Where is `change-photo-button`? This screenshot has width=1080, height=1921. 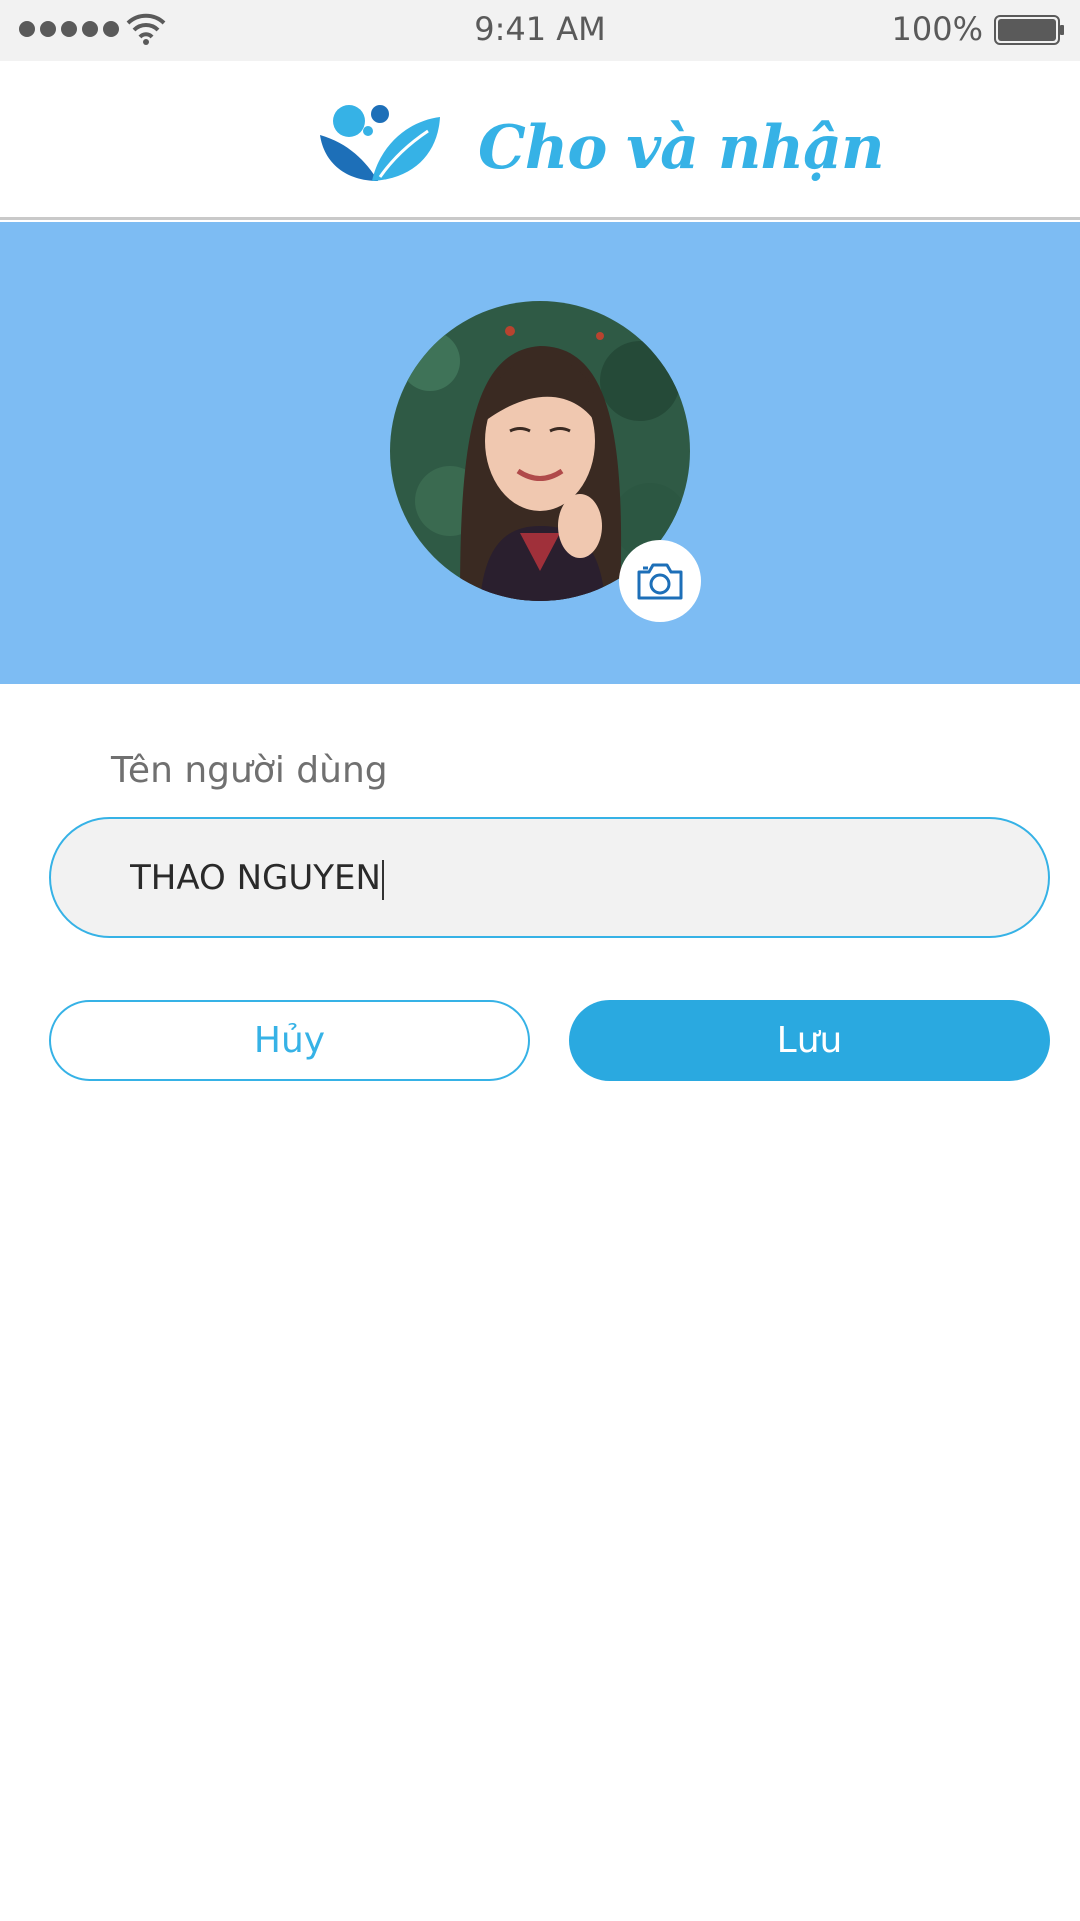
change-photo-button is located at coordinates (660, 581).